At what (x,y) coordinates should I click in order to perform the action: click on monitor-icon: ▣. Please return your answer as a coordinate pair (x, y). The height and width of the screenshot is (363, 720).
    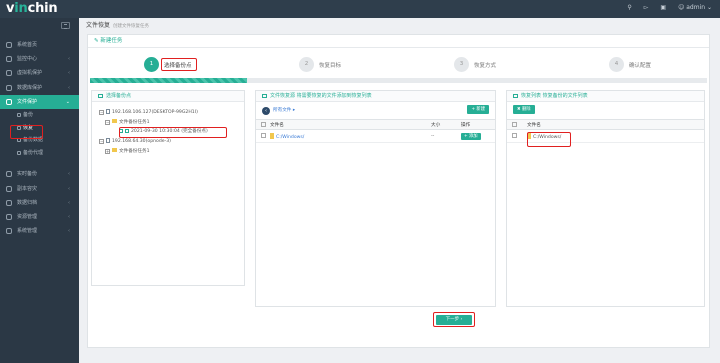
    Looking at the image, I should click on (663, 7).